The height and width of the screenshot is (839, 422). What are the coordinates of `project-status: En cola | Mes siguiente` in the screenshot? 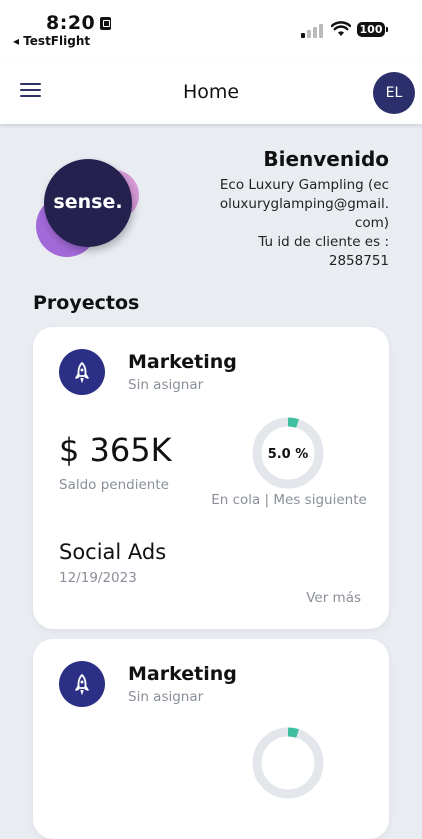 It's located at (289, 500).